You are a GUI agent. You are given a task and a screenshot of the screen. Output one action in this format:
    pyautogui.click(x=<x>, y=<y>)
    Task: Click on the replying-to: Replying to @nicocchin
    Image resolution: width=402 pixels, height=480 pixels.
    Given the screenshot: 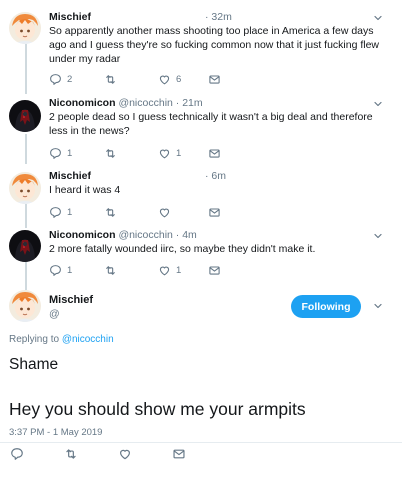 What is the action you would take?
    pyautogui.click(x=61, y=339)
    